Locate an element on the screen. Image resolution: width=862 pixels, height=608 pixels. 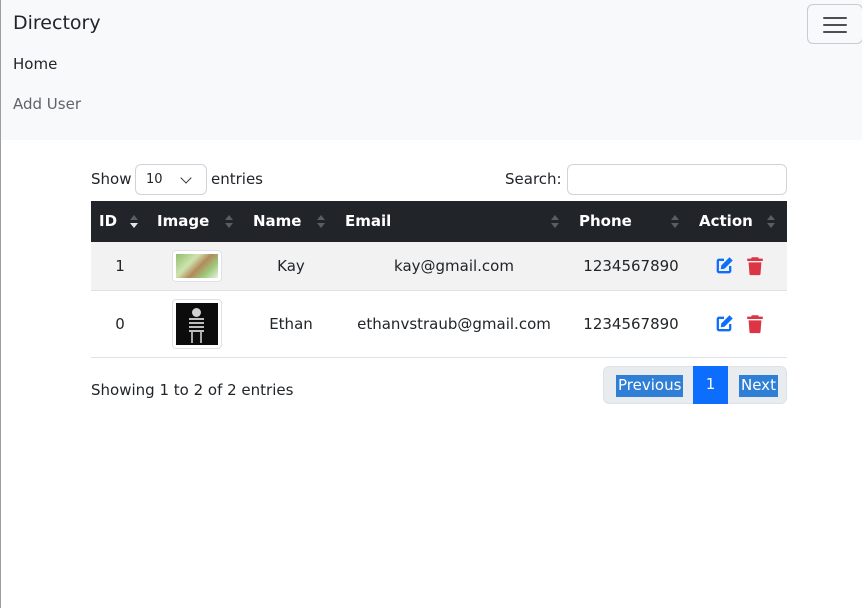
previous-page-button: Previous is located at coordinates (650, 386).